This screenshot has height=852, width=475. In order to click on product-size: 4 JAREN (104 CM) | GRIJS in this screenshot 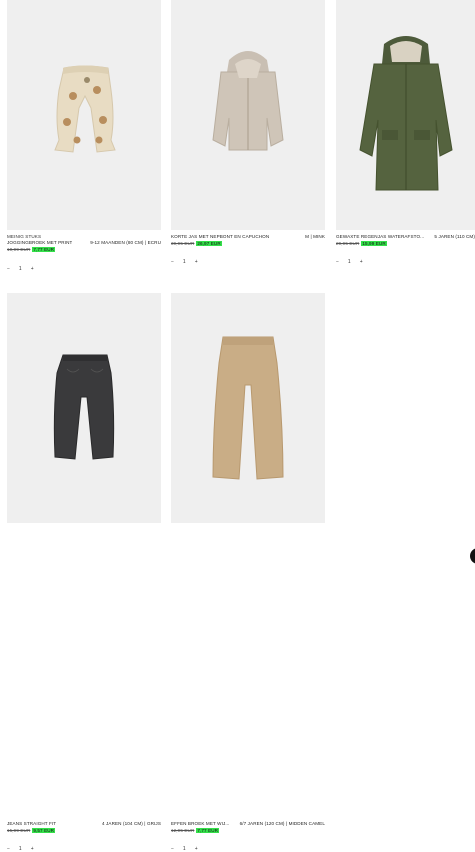, I will do `click(131, 823)`.